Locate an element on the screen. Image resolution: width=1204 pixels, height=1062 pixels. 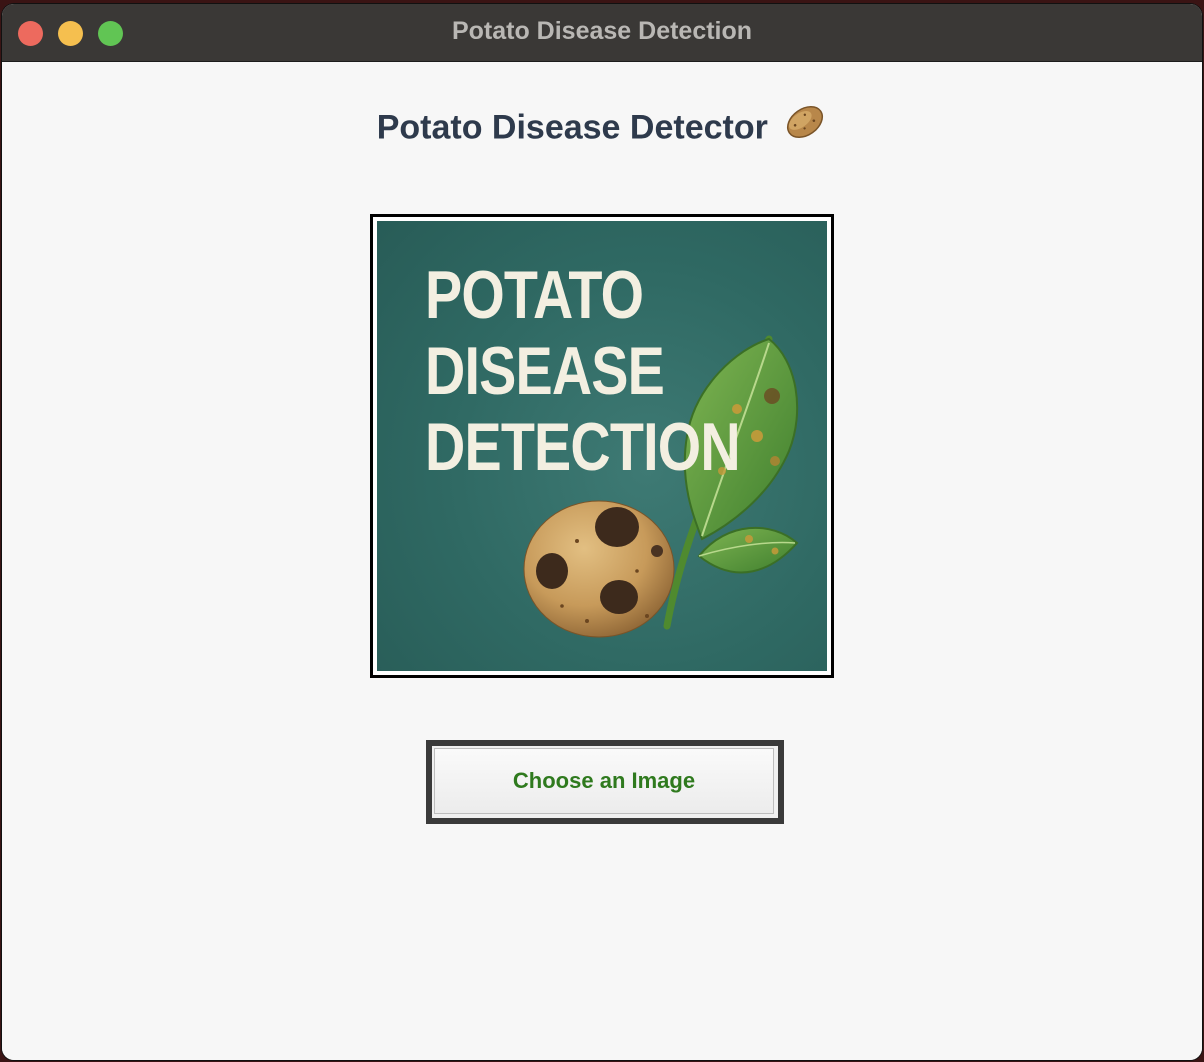
banner-line: DETECTION is located at coordinates (583, 447).